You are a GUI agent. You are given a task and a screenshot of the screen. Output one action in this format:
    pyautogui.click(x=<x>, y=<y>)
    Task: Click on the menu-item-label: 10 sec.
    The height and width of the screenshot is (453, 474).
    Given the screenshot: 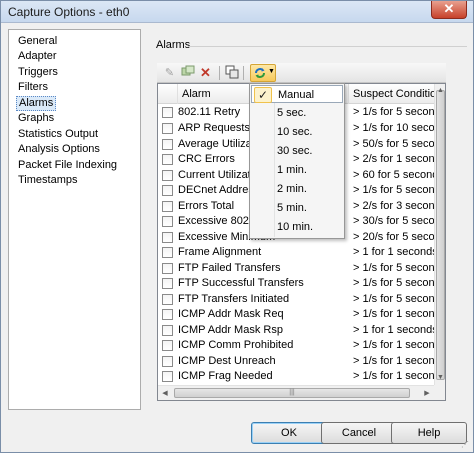 What is the action you would take?
    pyautogui.click(x=295, y=132)
    